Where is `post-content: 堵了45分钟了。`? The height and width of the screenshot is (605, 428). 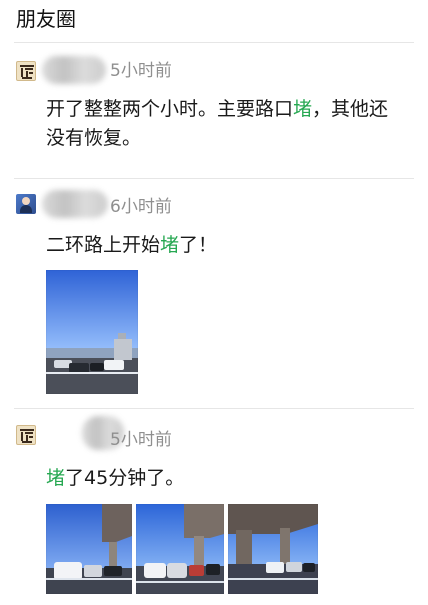 post-content: 堵了45分钟了。 is located at coordinates (226, 478).